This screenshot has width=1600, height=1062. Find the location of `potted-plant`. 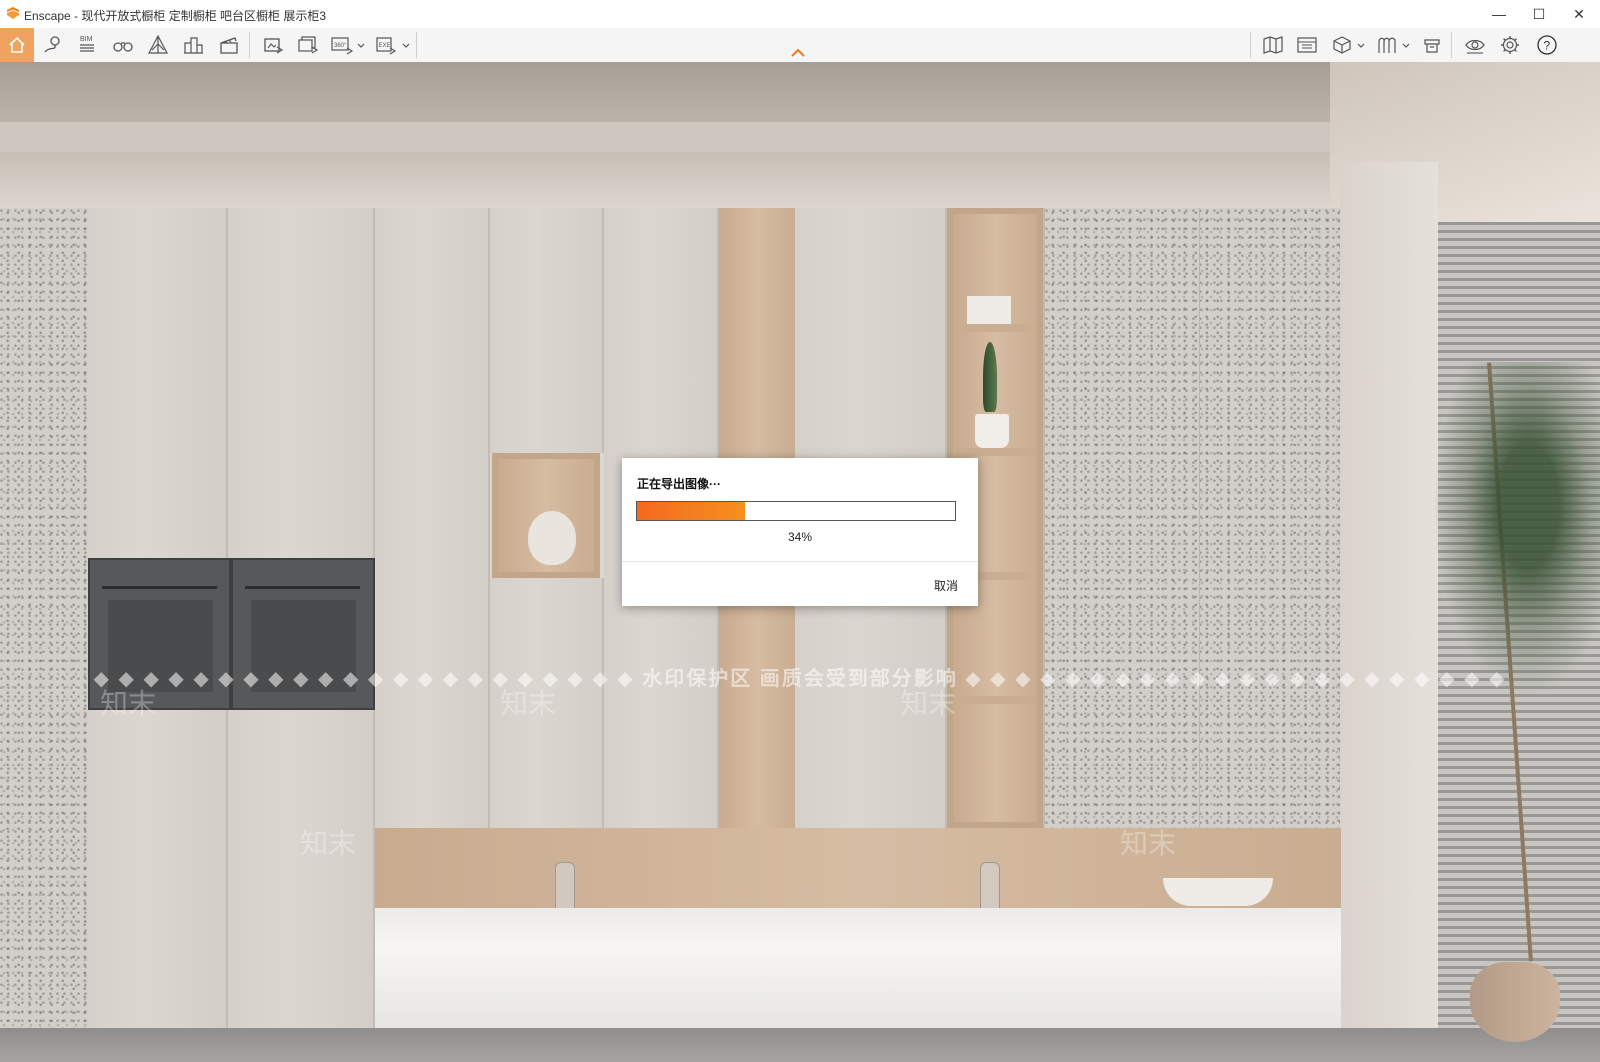

potted-plant is located at coordinates (990, 377).